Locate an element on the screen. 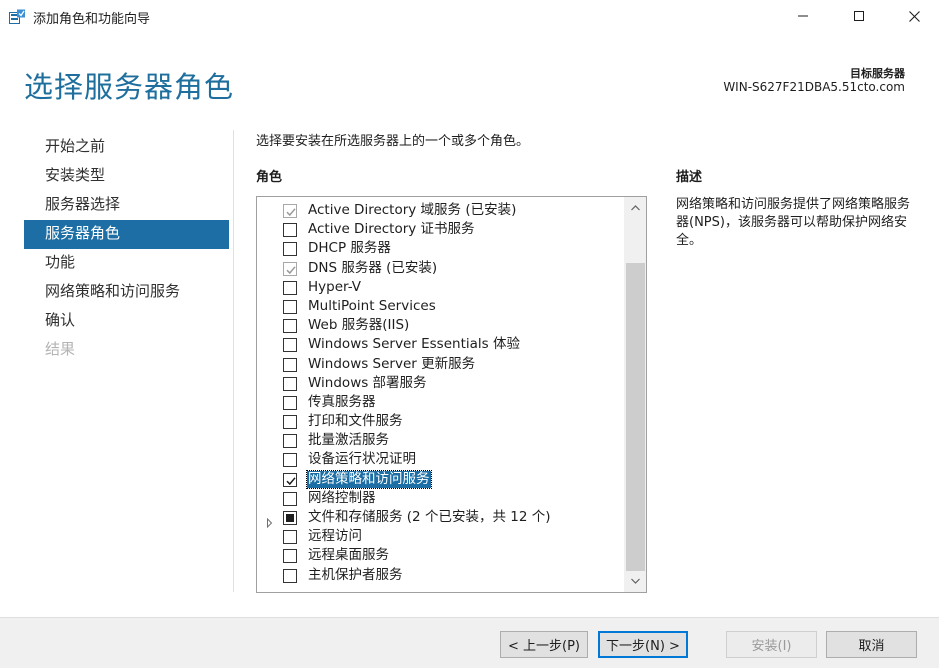 The width and height of the screenshot is (939, 668). nav-item-server-selection: 服务器选择 is located at coordinates (126, 205).